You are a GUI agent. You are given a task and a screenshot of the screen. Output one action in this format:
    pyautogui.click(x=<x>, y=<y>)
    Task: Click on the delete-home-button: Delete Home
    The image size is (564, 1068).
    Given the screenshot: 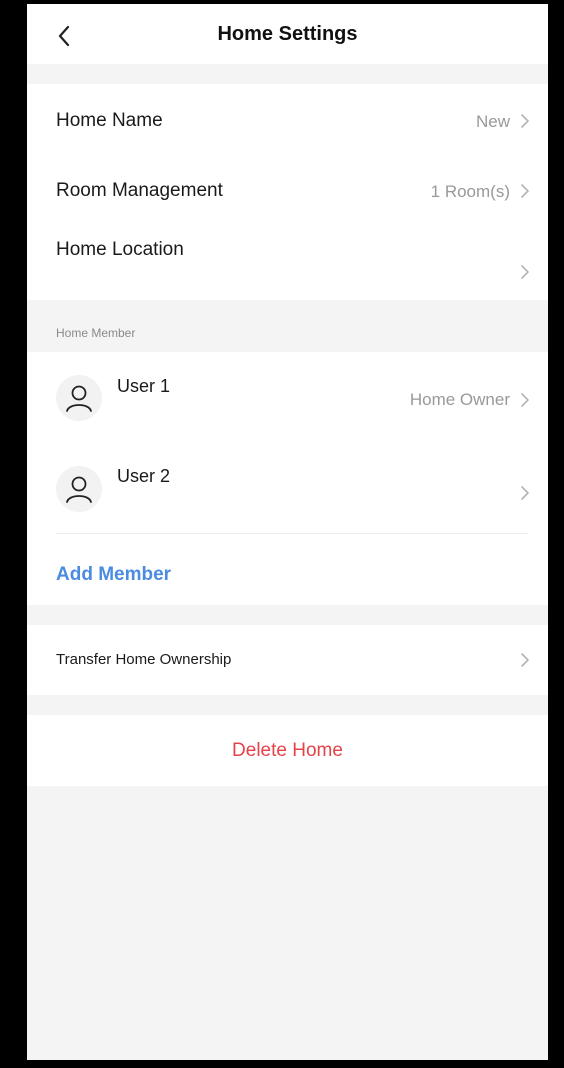 What is the action you would take?
    pyautogui.click(x=287, y=751)
    